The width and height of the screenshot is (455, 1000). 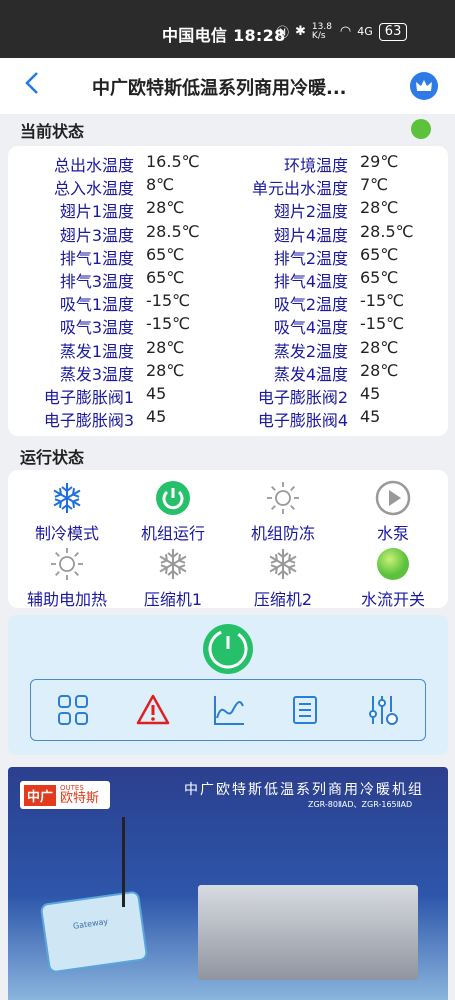 What do you see at coordinates (310, 212) in the screenshot?
I see `reading-label: 翅片2温度` at bounding box center [310, 212].